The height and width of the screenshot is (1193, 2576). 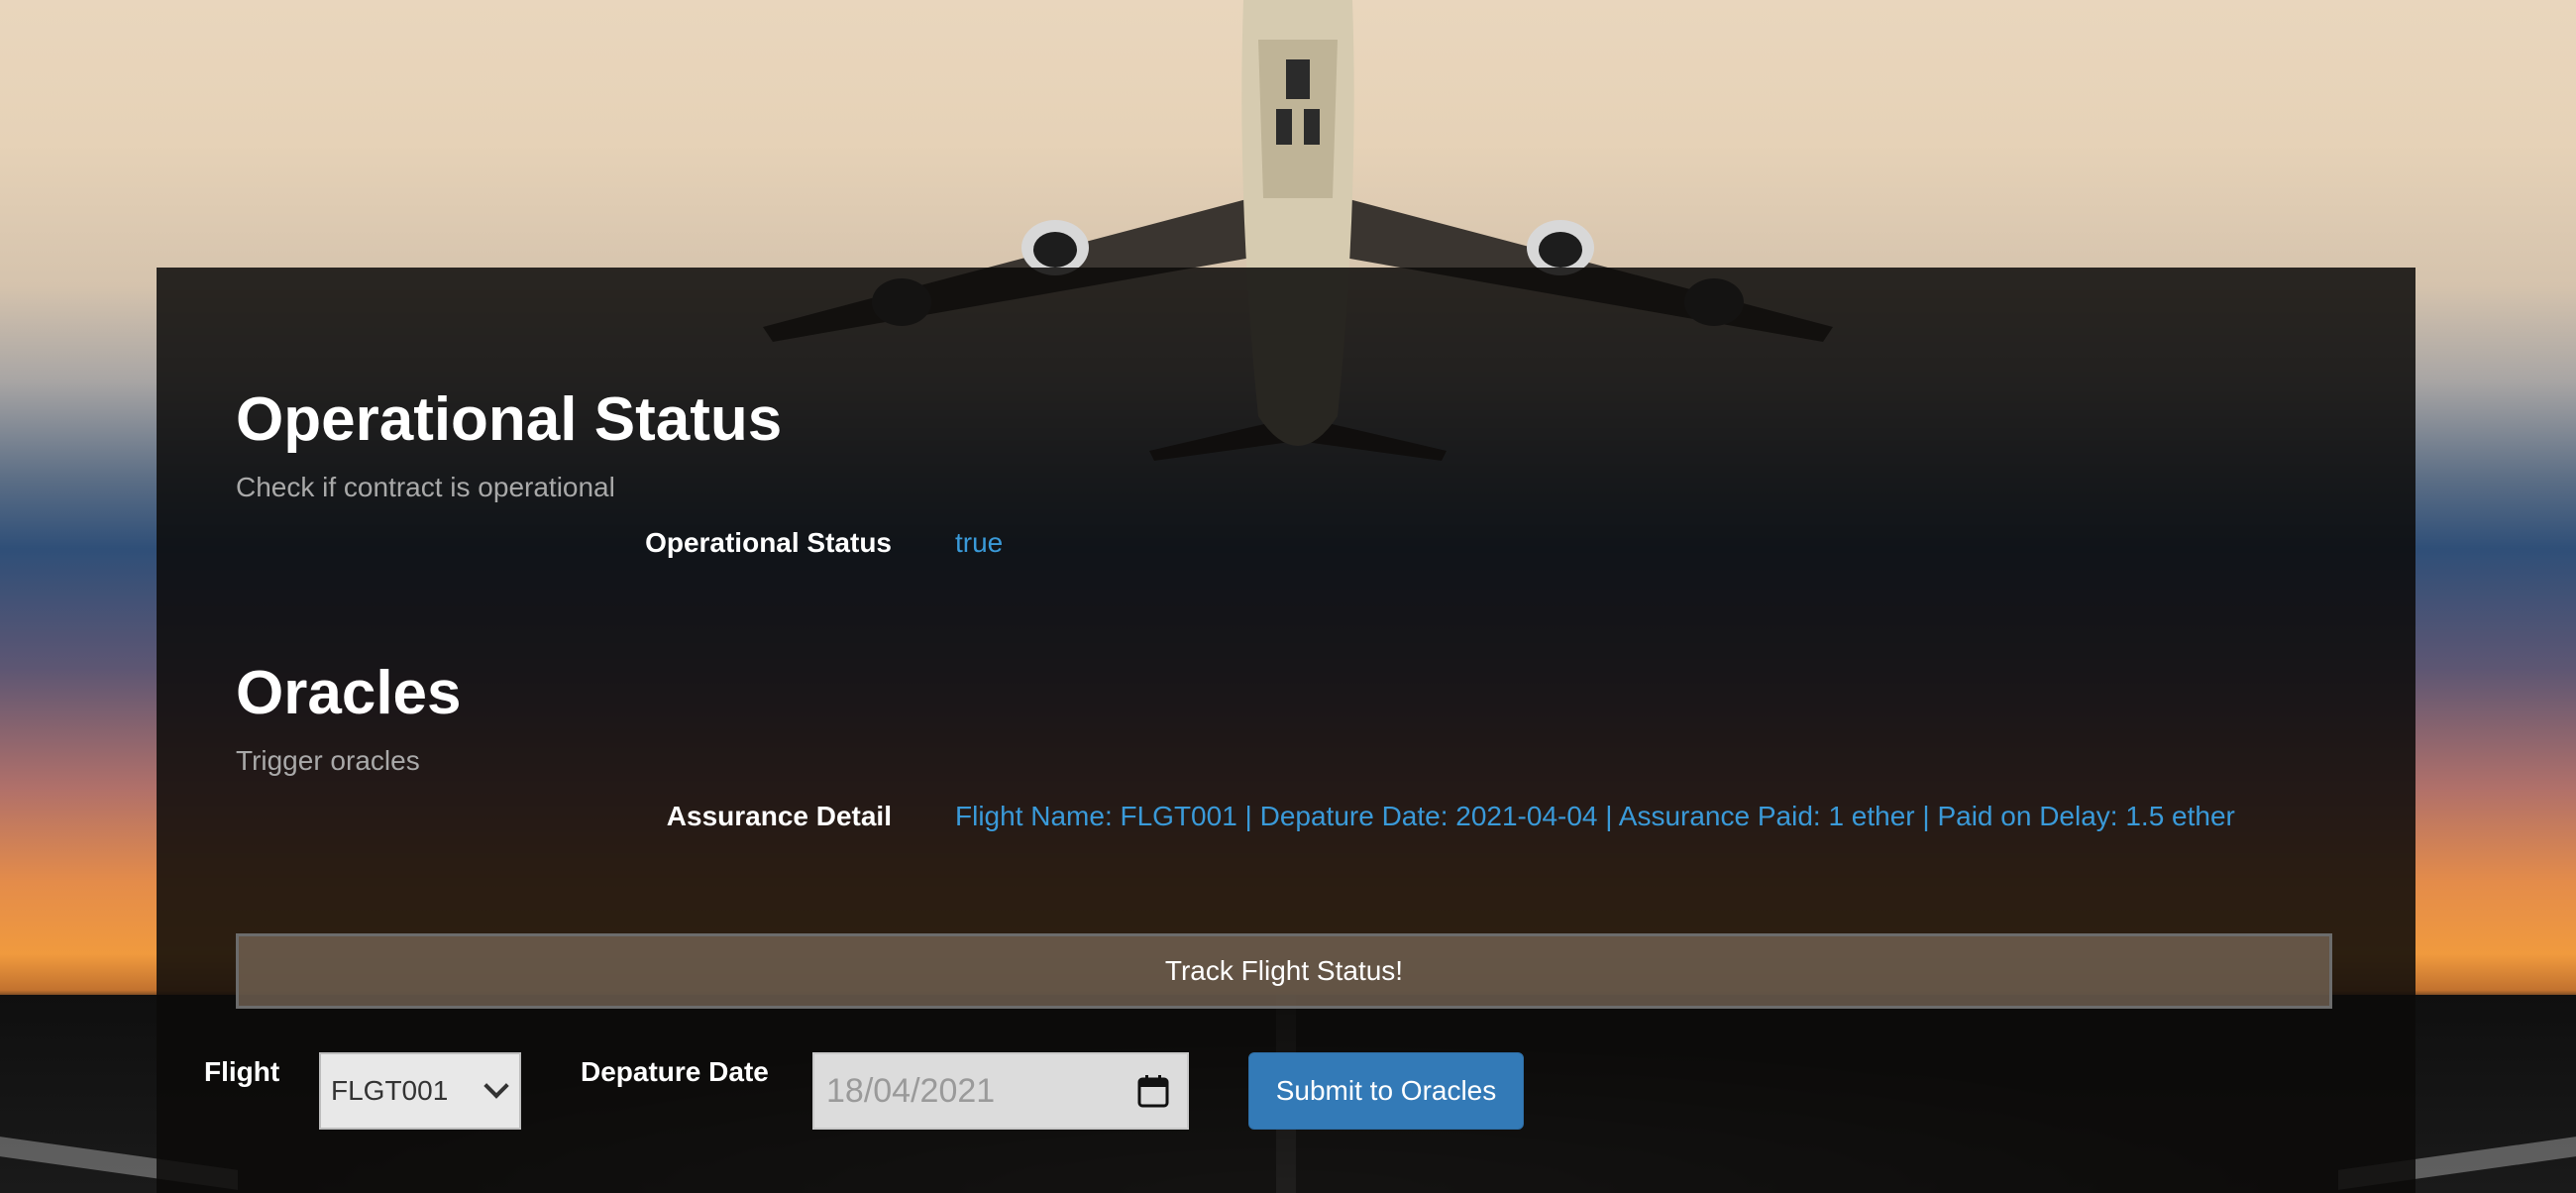 What do you see at coordinates (779, 816) in the screenshot?
I see `assurance-detail-label: Assurance Detail` at bounding box center [779, 816].